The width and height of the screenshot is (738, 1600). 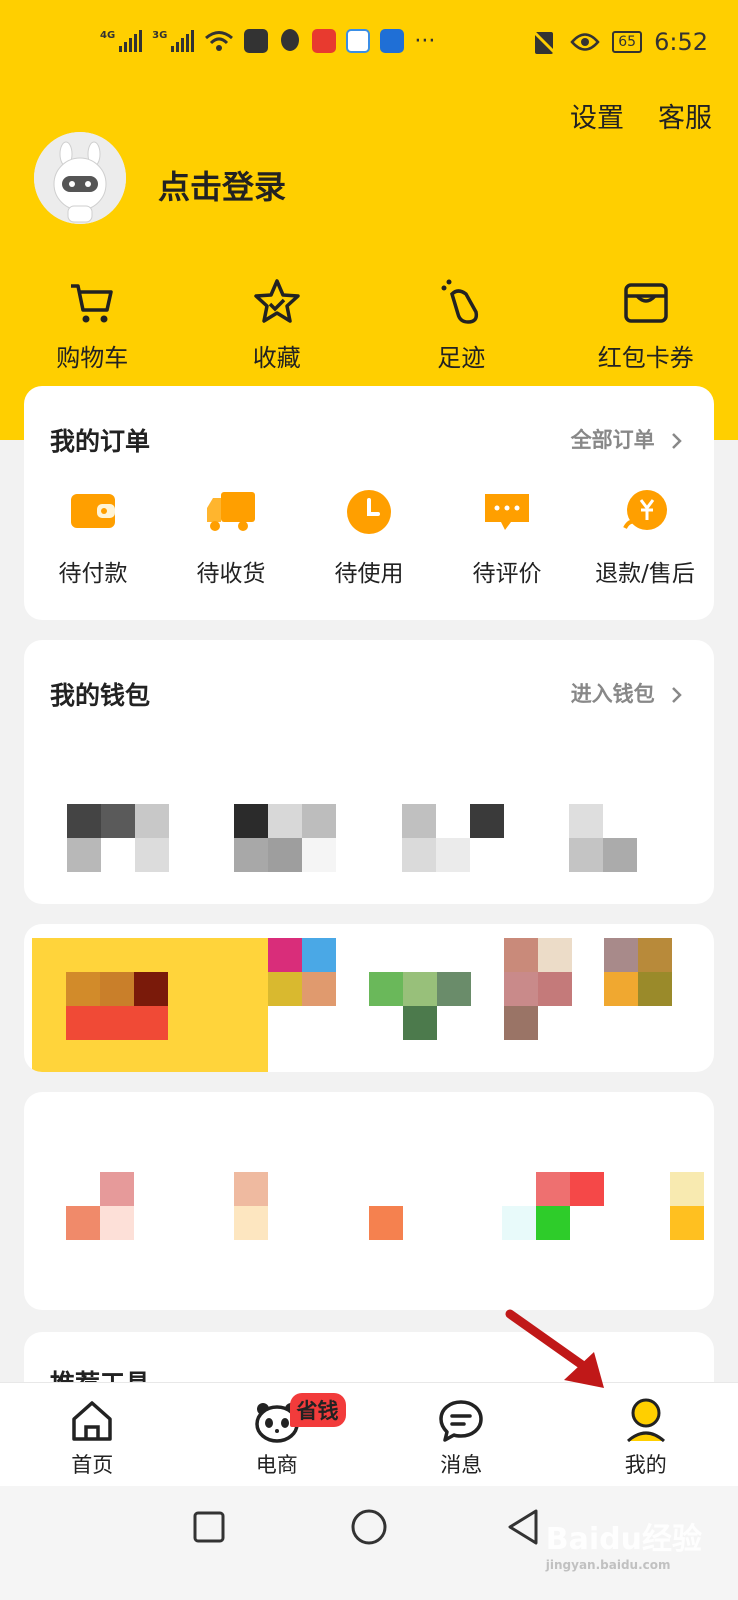 I want to click on order-label: 待使用, so click(x=369, y=574).